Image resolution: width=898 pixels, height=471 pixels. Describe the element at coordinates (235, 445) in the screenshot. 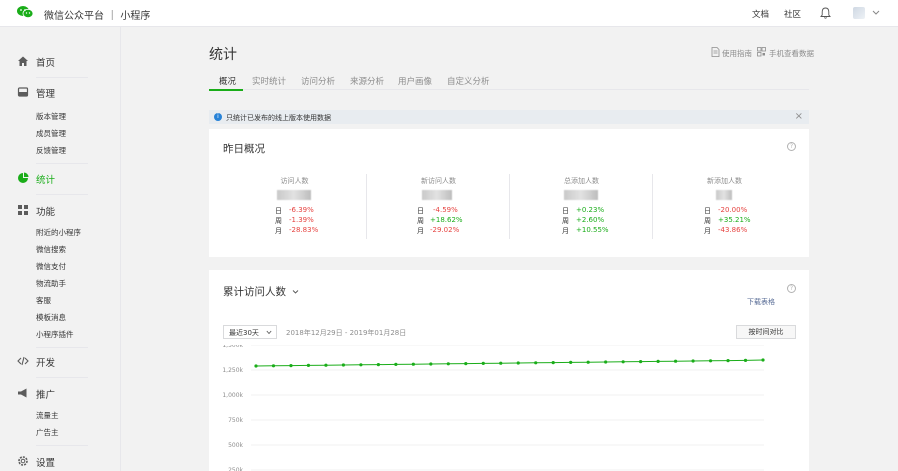

I see `y-tick-label: 500k` at that location.